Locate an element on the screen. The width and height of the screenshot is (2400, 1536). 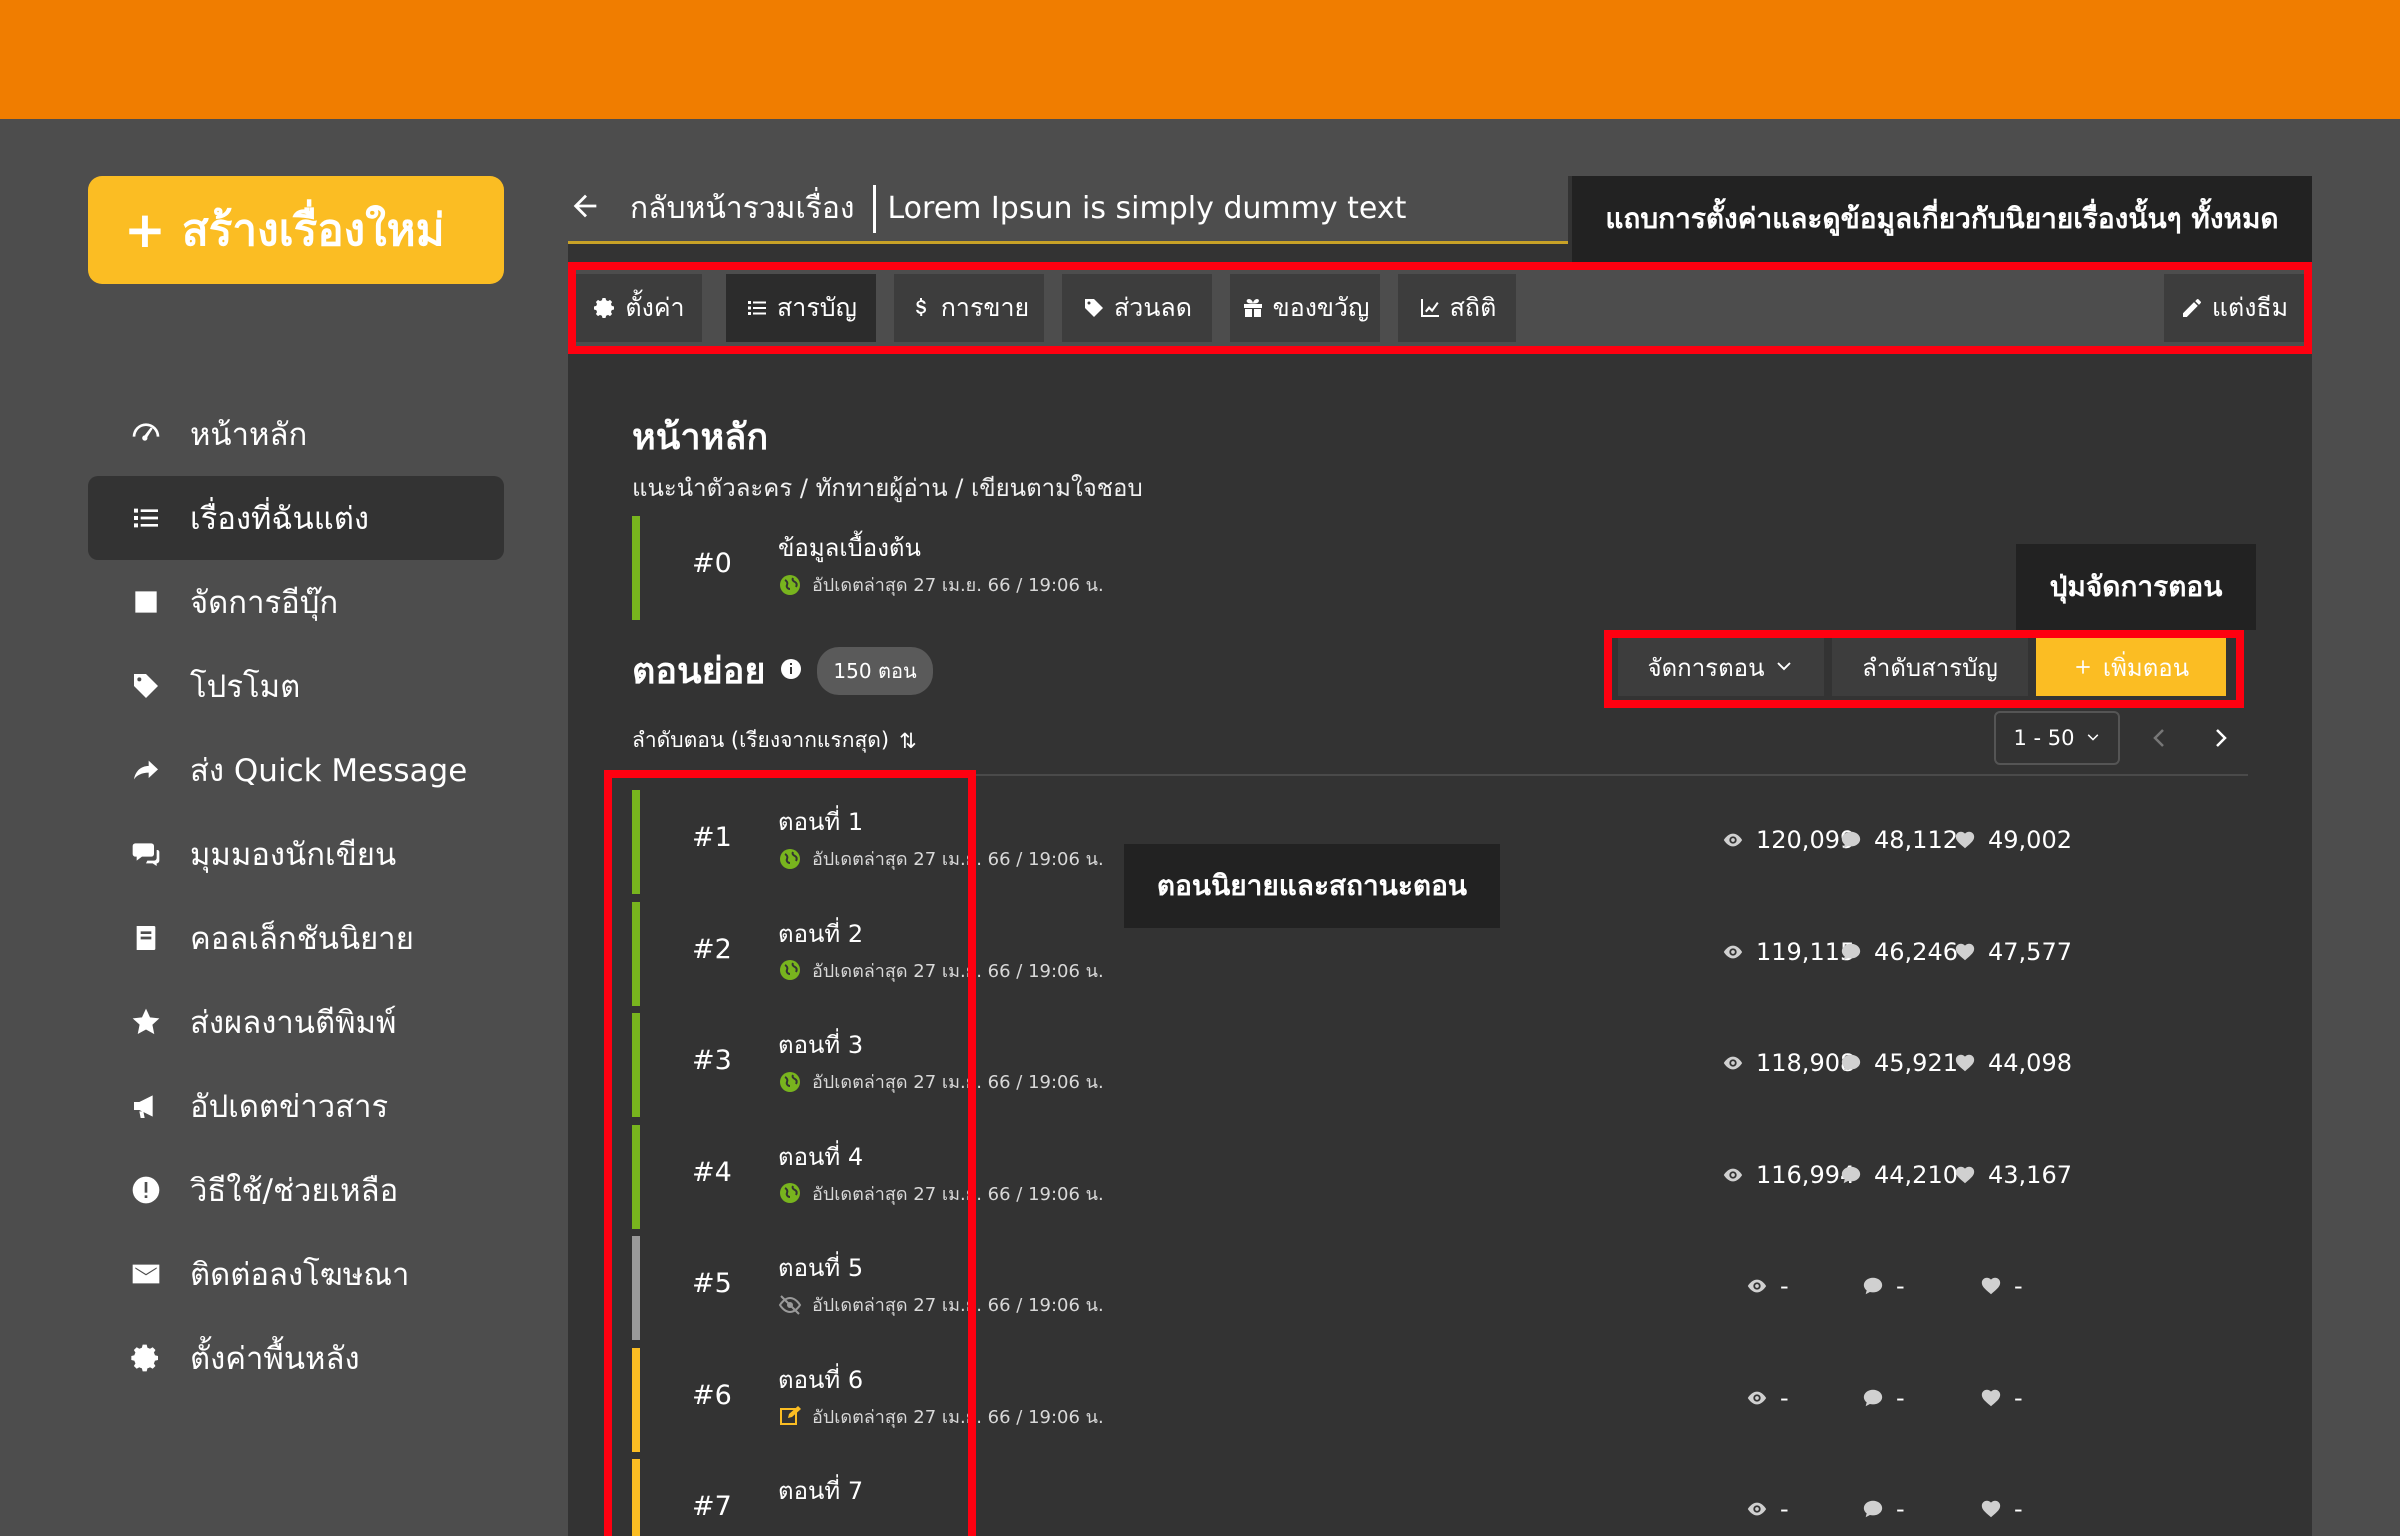
info-icon is located at coordinates (791, 671).